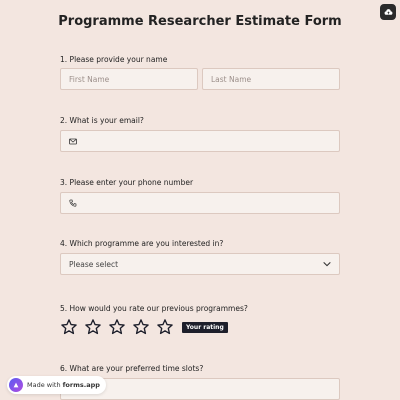  What do you see at coordinates (327, 264) in the screenshot?
I see `chevron-down-icon` at bounding box center [327, 264].